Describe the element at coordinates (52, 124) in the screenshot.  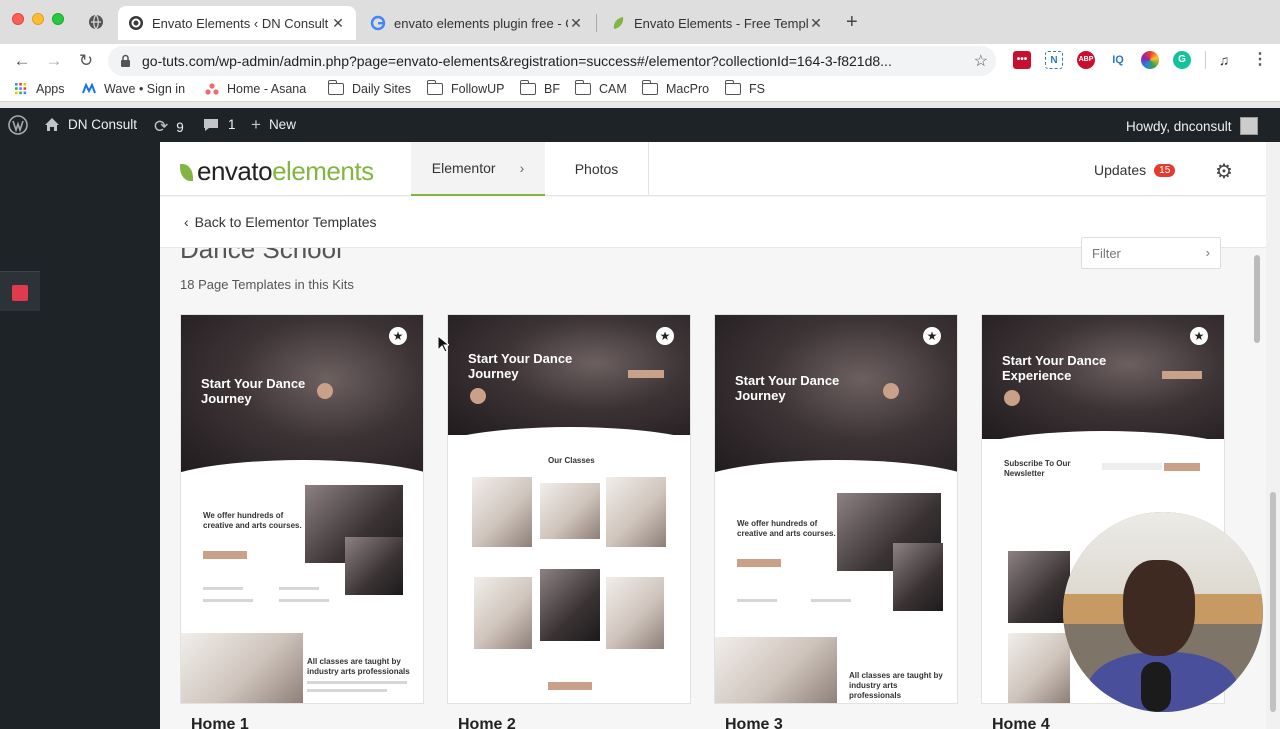
I see `home-icon` at that location.